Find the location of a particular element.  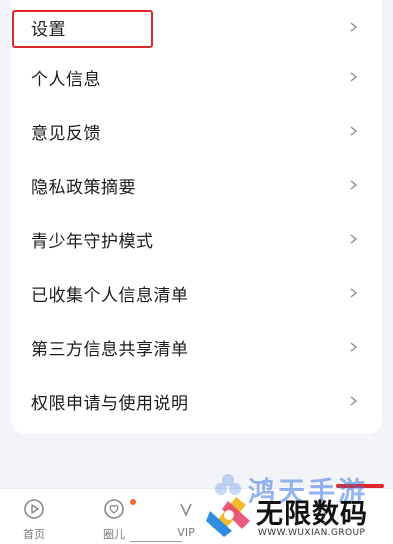

menu-item-label: 权限申请与使用说明 is located at coordinates (110, 403).